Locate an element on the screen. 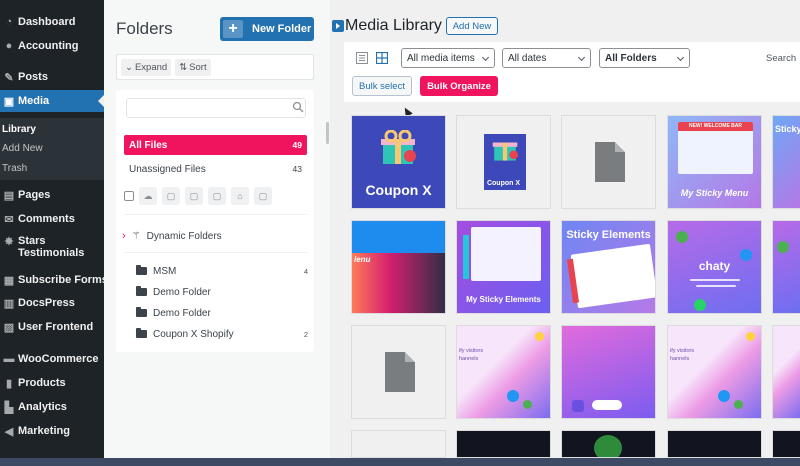 This screenshot has width=800, height=466. sidebar-item-subscribe-forms: ▦ Subscribe Forms is located at coordinates (54, 280).